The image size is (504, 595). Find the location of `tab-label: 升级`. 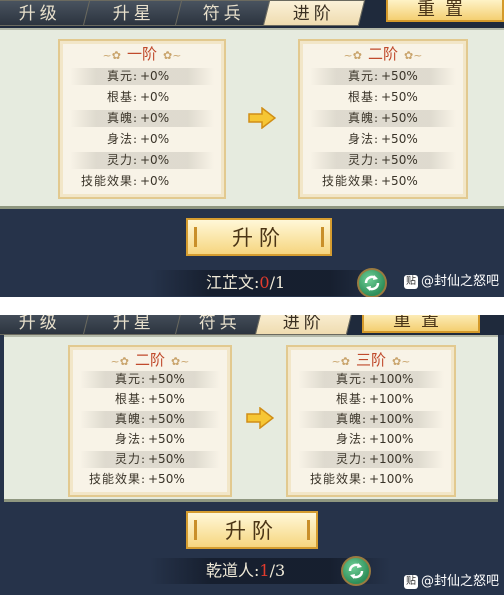

tab-label: 升级 is located at coordinates (39, 324).